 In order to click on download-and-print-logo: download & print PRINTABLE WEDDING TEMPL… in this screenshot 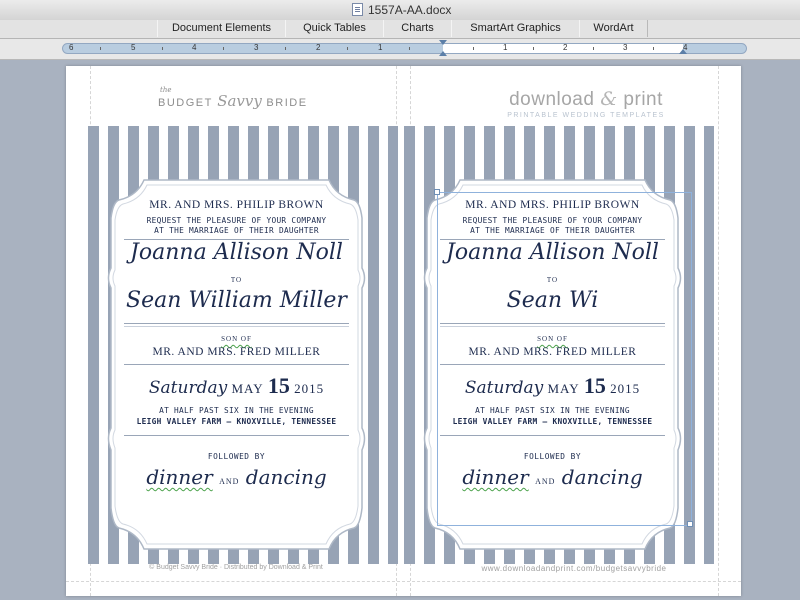, I will do `click(586, 103)`.